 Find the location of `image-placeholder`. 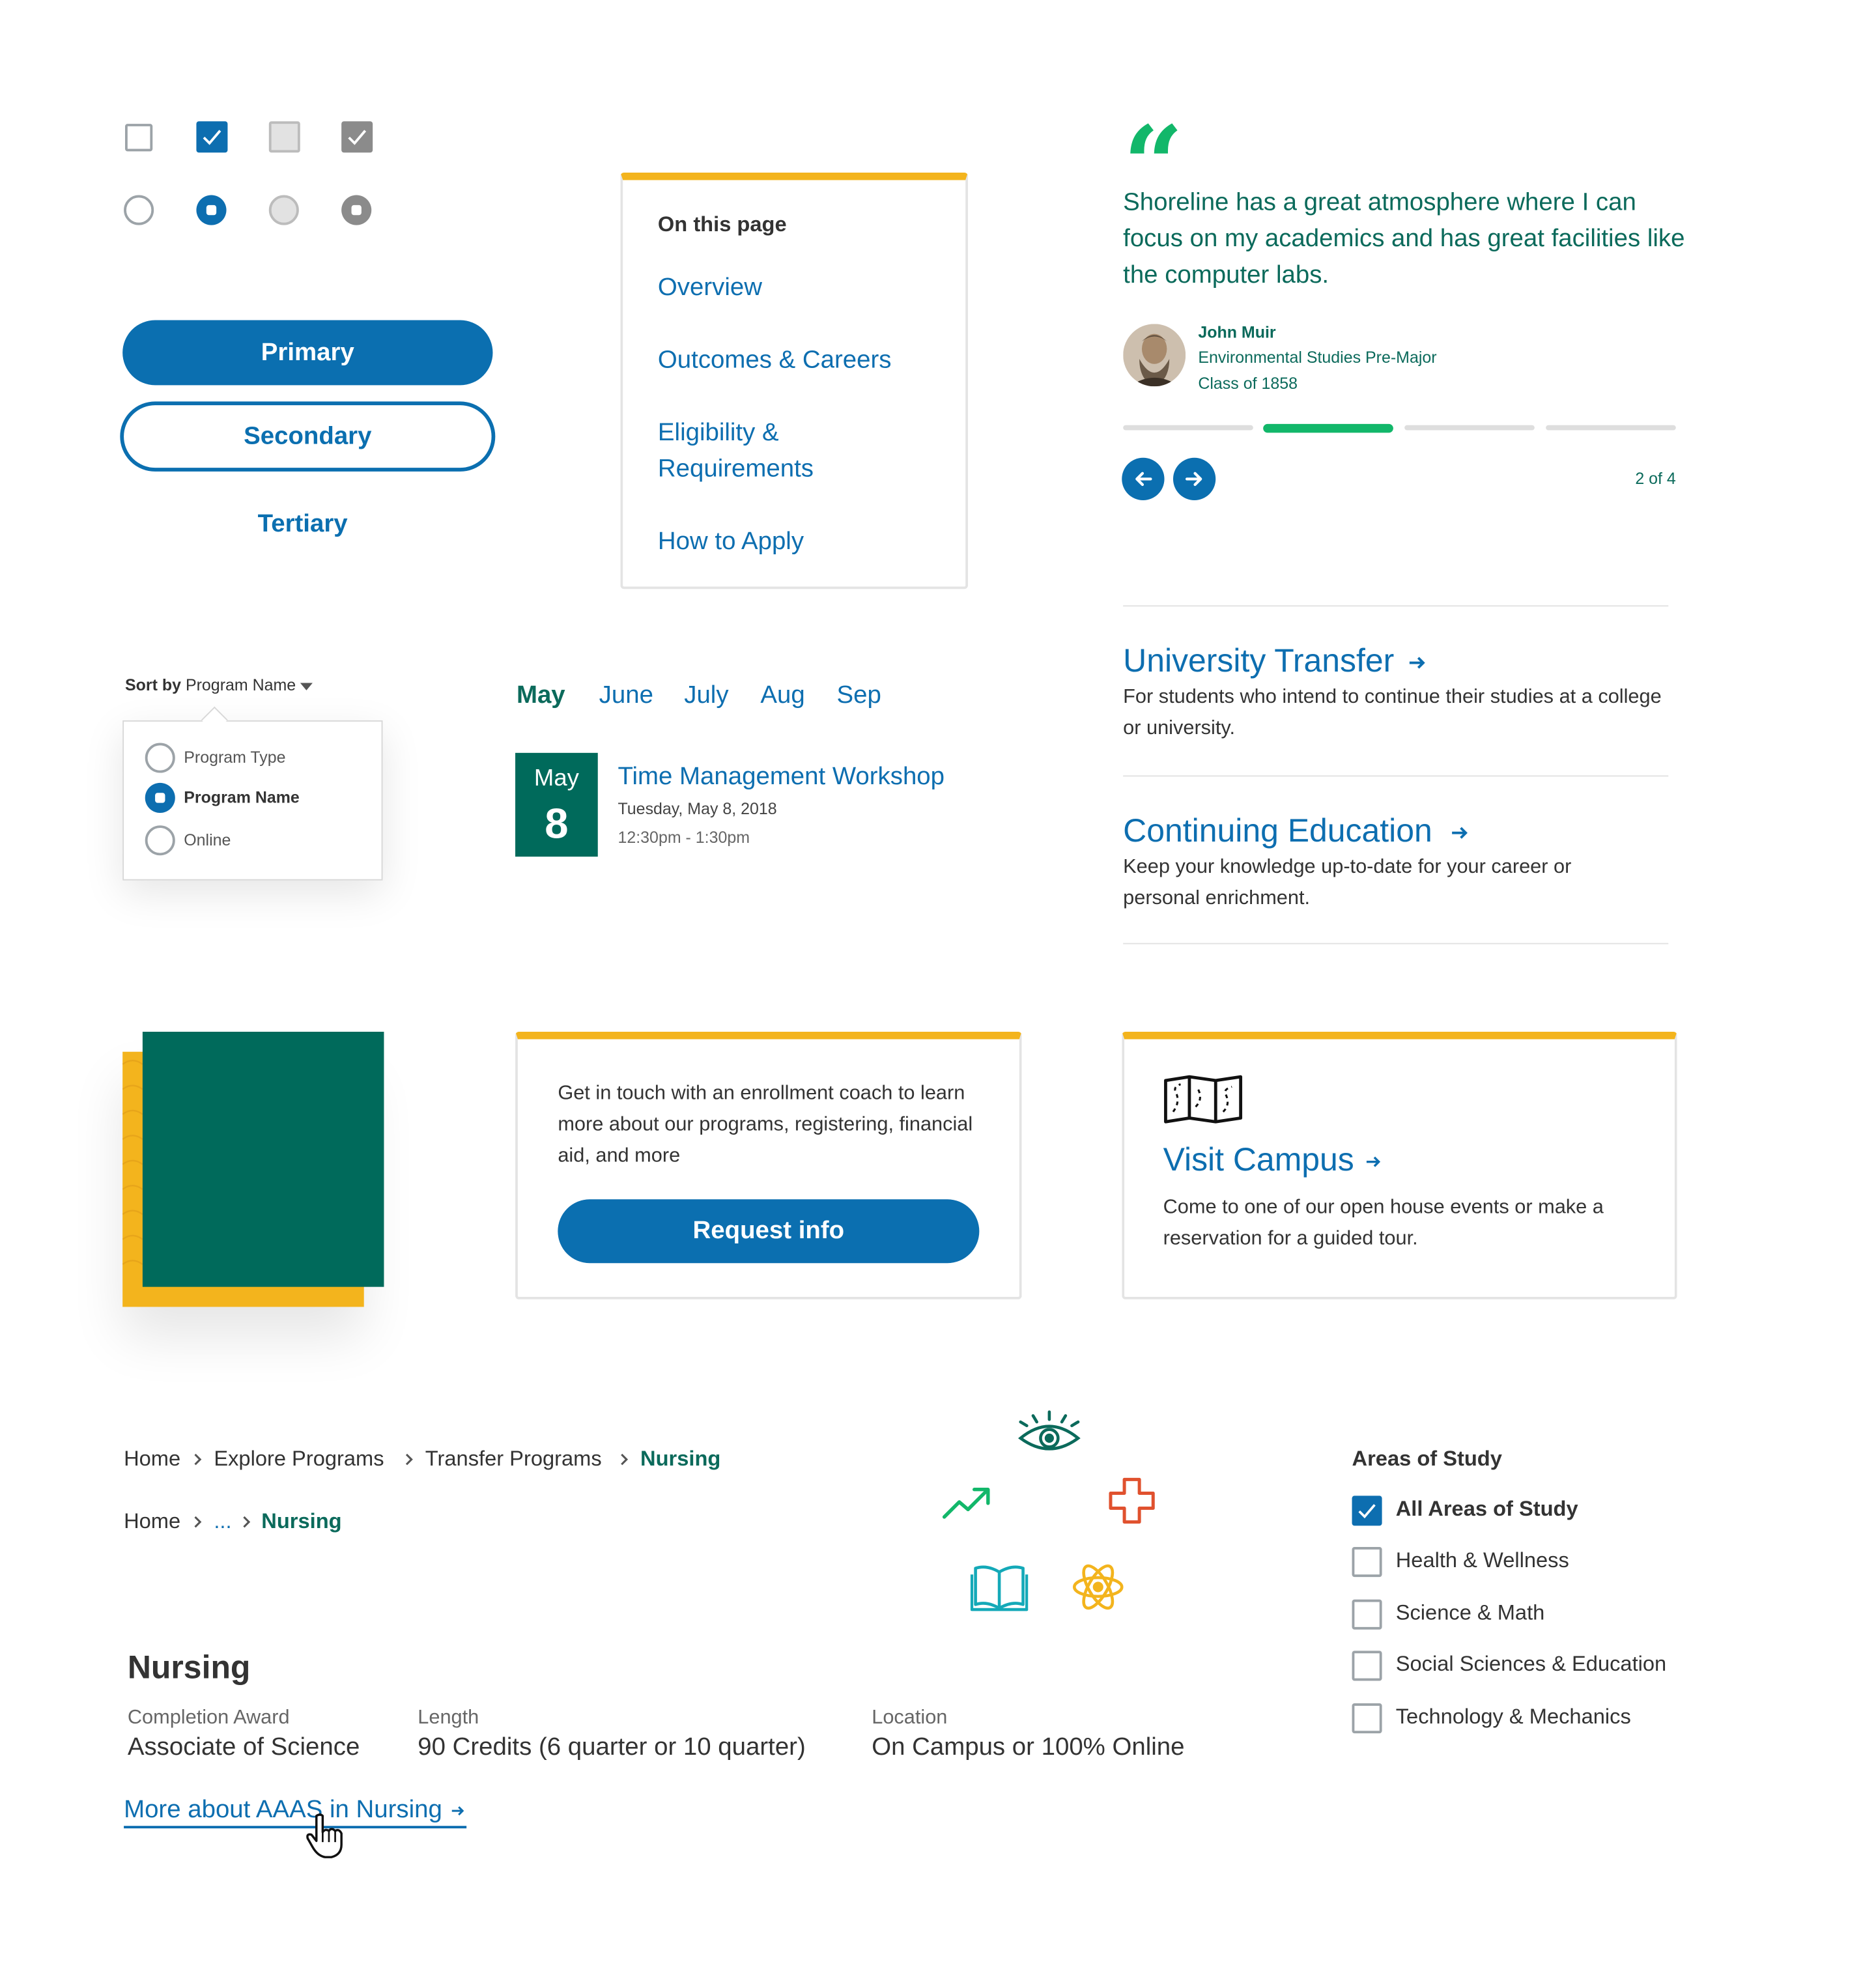

image-placeholder is located at coordinates (263, 1159).